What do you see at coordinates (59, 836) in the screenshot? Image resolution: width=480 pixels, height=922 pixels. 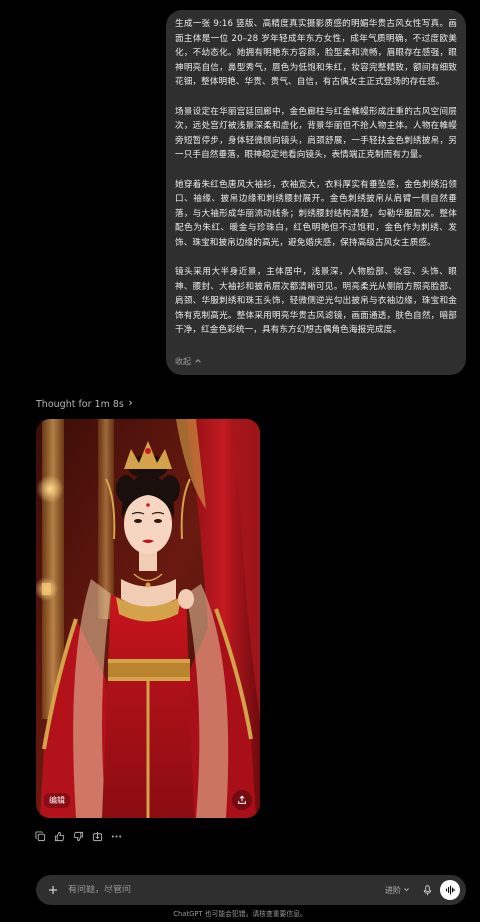 I see `thumbs-up-icon` at bounding box center [59, 836].